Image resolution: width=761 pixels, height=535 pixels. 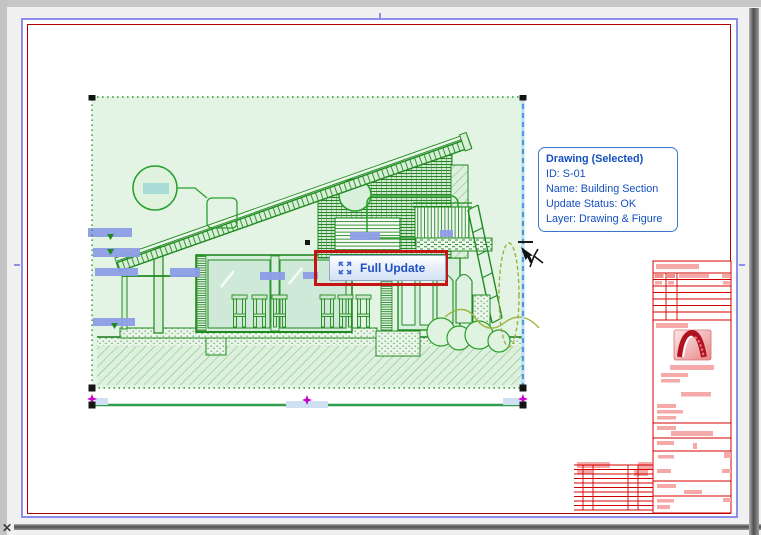 I want to click on footing-right, so click(x=398, y=343).